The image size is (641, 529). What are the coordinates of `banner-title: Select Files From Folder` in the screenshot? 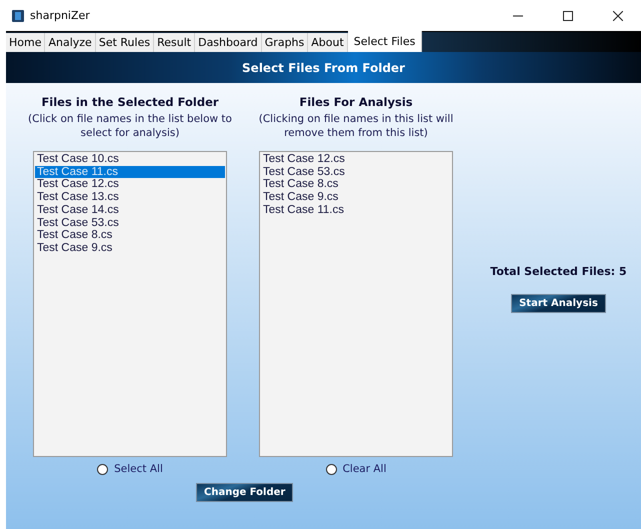 It's located at (323, 67).